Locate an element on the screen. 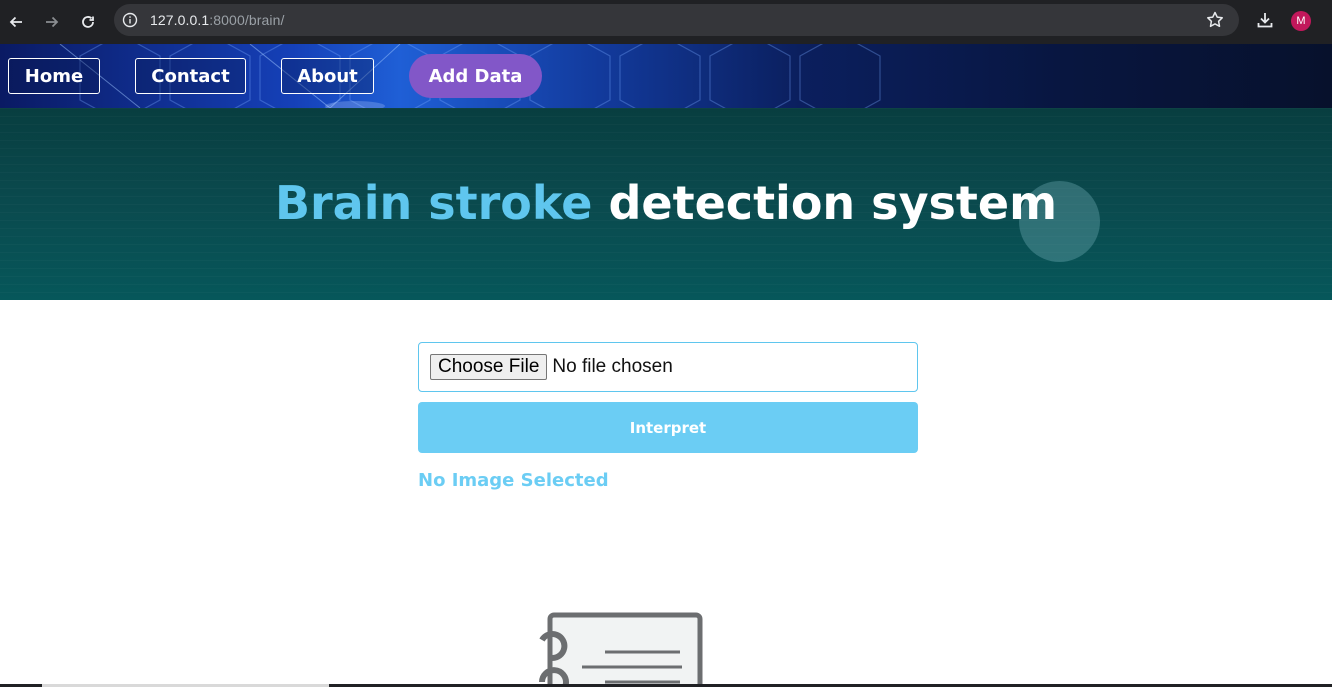 Image resolution: width=1332 pixels, height=687 pixels. file-status-text: No file chosen is located at coordinates (612, 366).